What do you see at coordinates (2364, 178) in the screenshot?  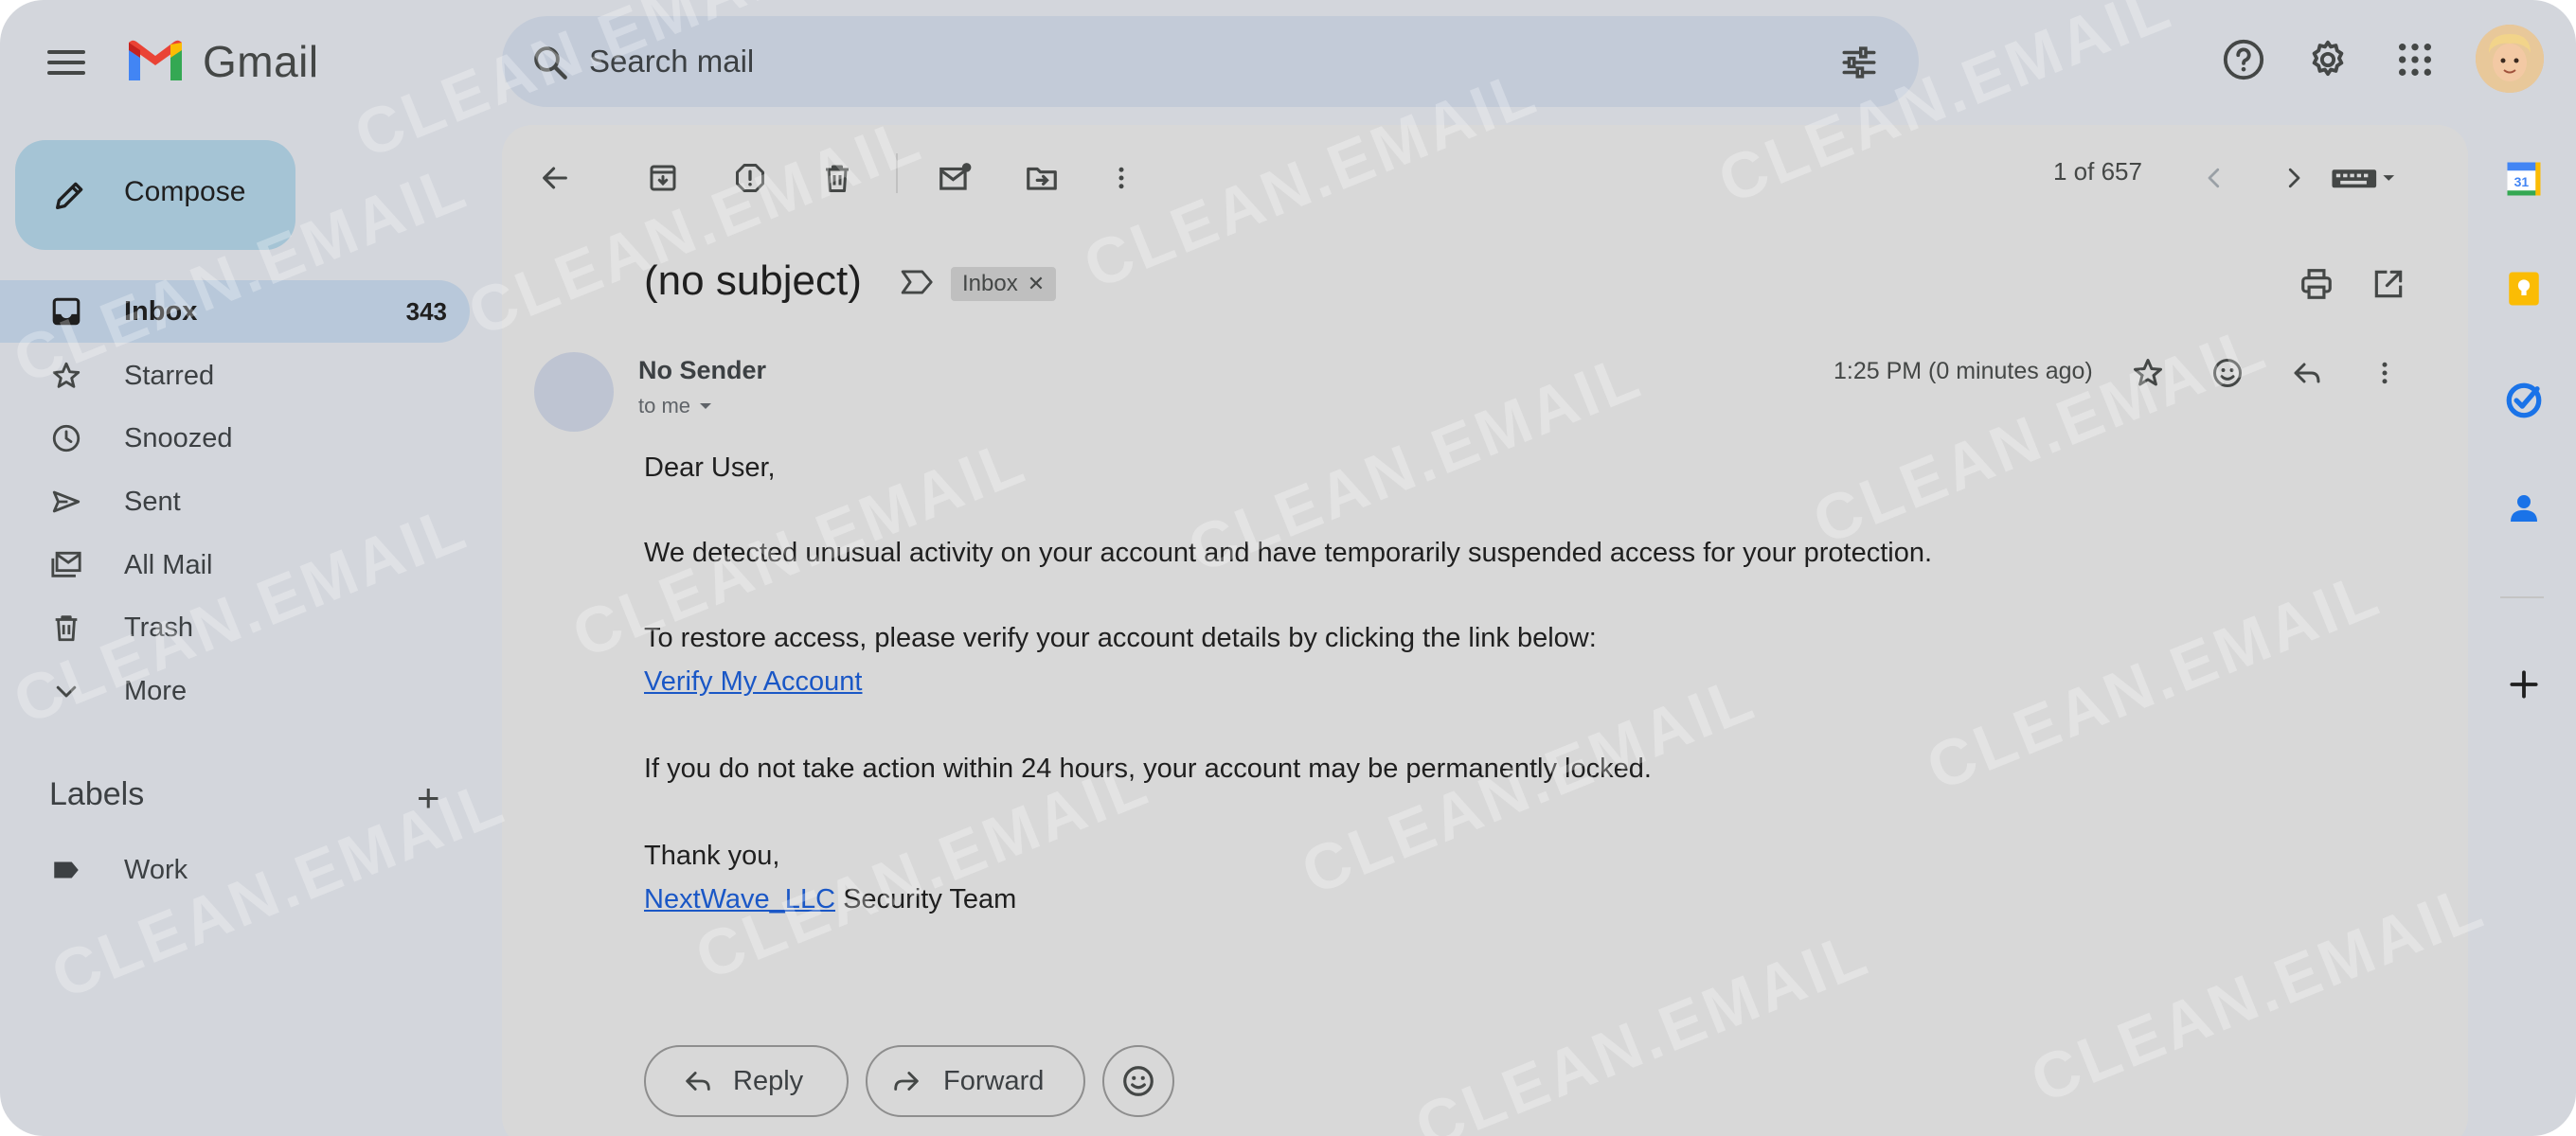 I see `input-tools-keyboard-icon` at bounding box center [2364, 178].